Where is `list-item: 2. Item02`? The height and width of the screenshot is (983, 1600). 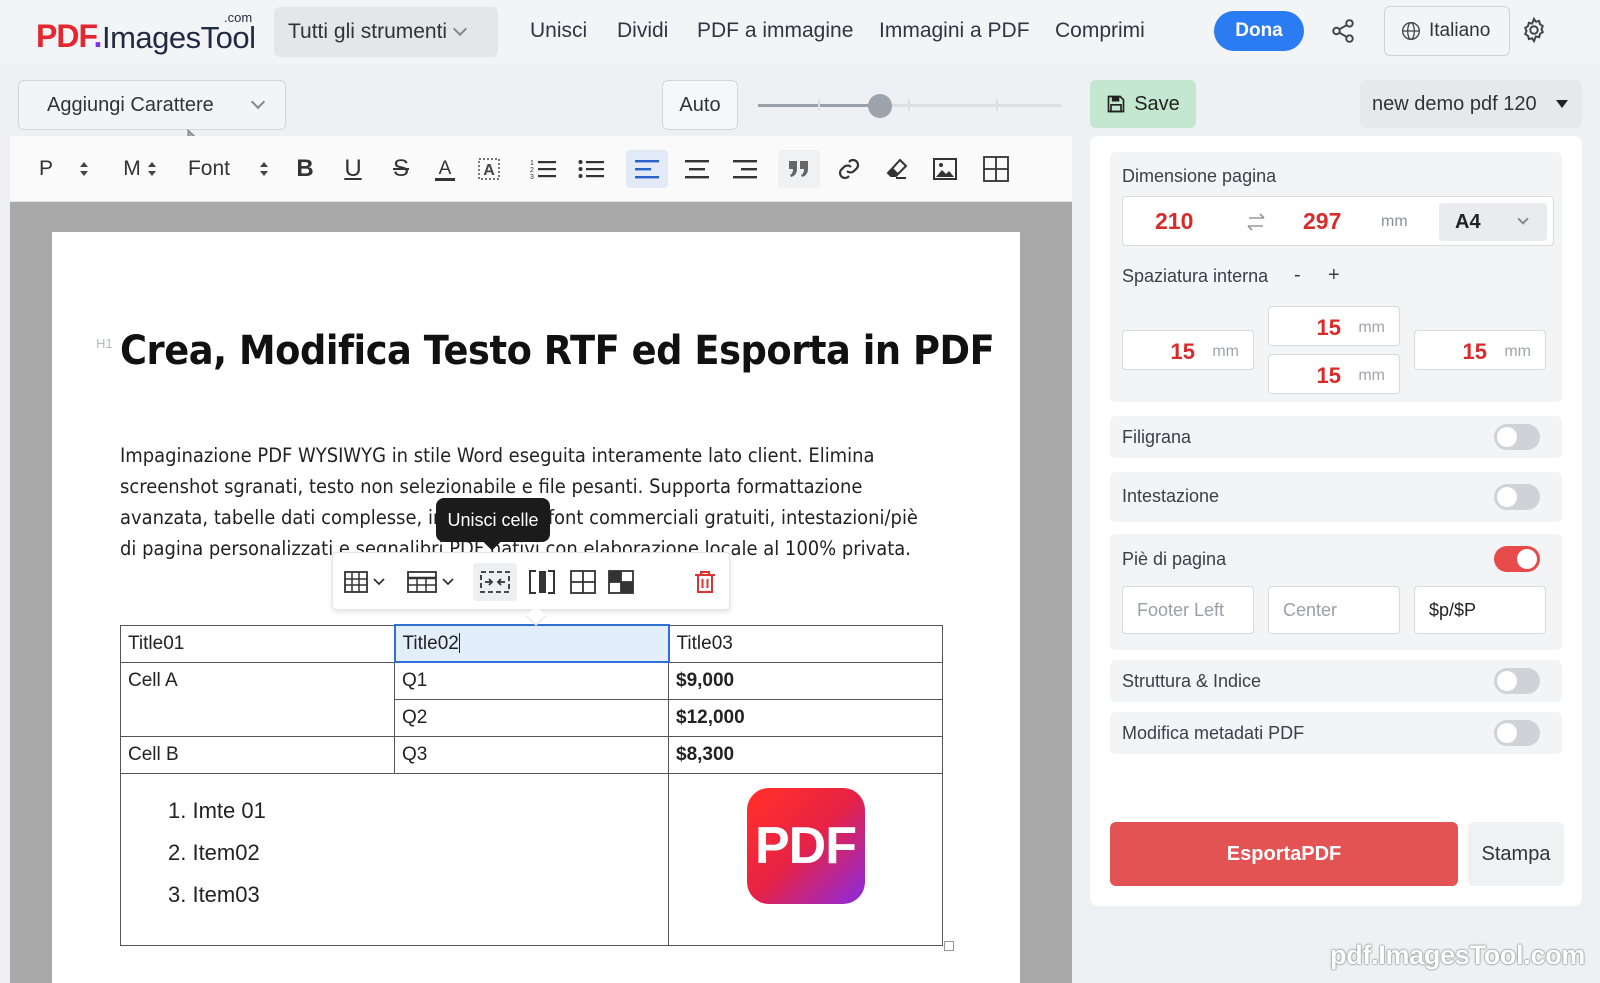 list-item: 2. Item02 is located at coordinates (414, 853).